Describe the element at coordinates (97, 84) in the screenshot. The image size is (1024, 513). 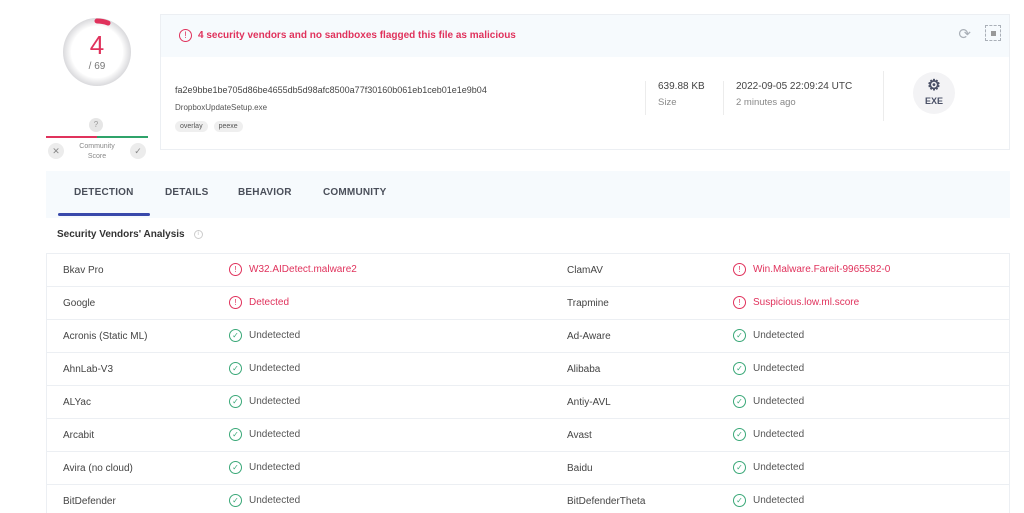
I see `detection-score-widget: 4 / 69 ? ✕ Community Score ✓` at that location.